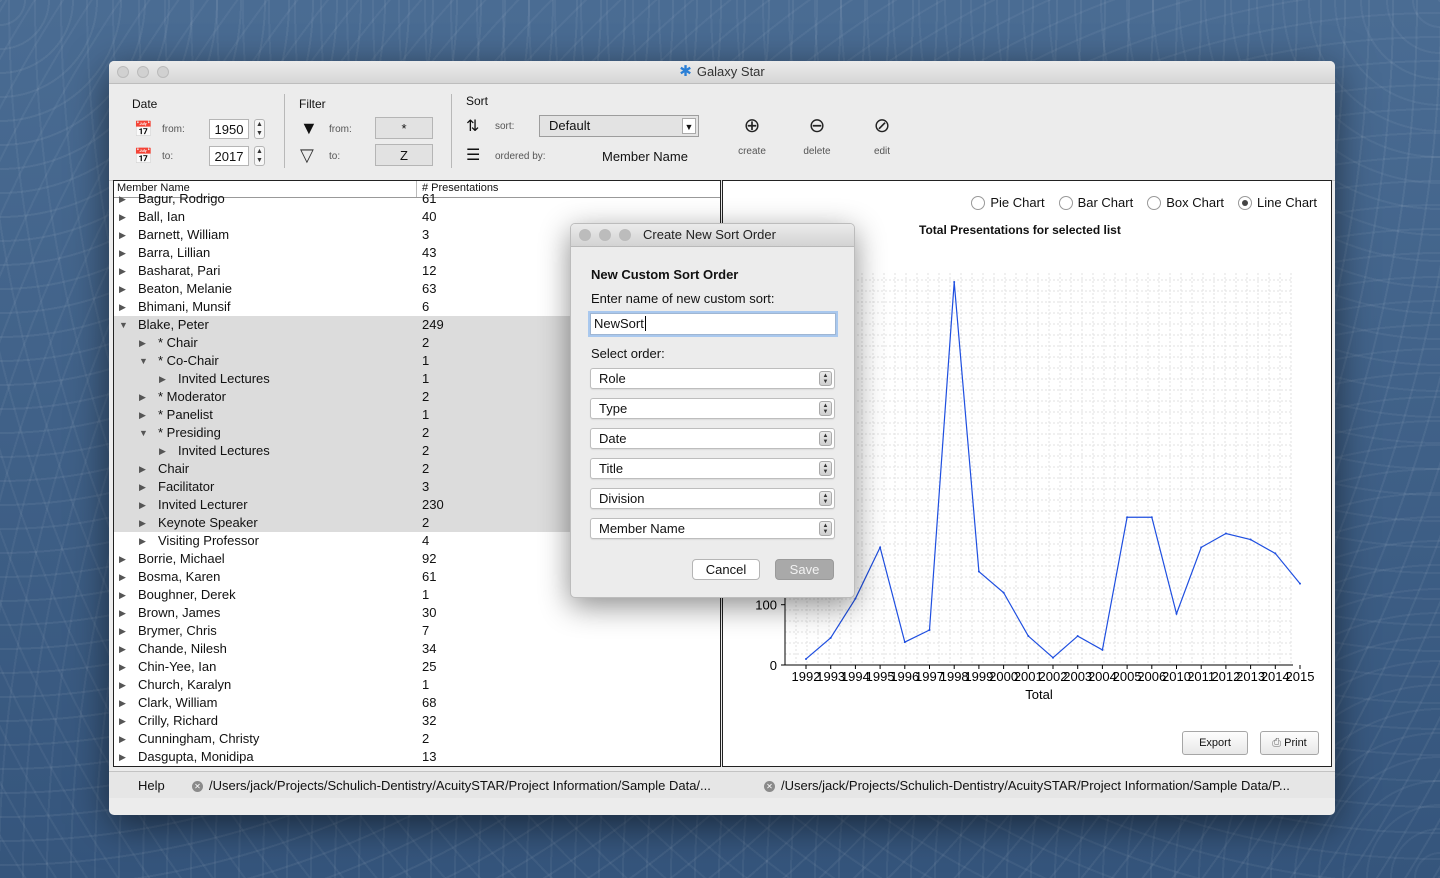  Describe the element at coordinates (417, 631) in the screenshot. I see `tree-row: ▶ Brymer, Chris 7` at that location.